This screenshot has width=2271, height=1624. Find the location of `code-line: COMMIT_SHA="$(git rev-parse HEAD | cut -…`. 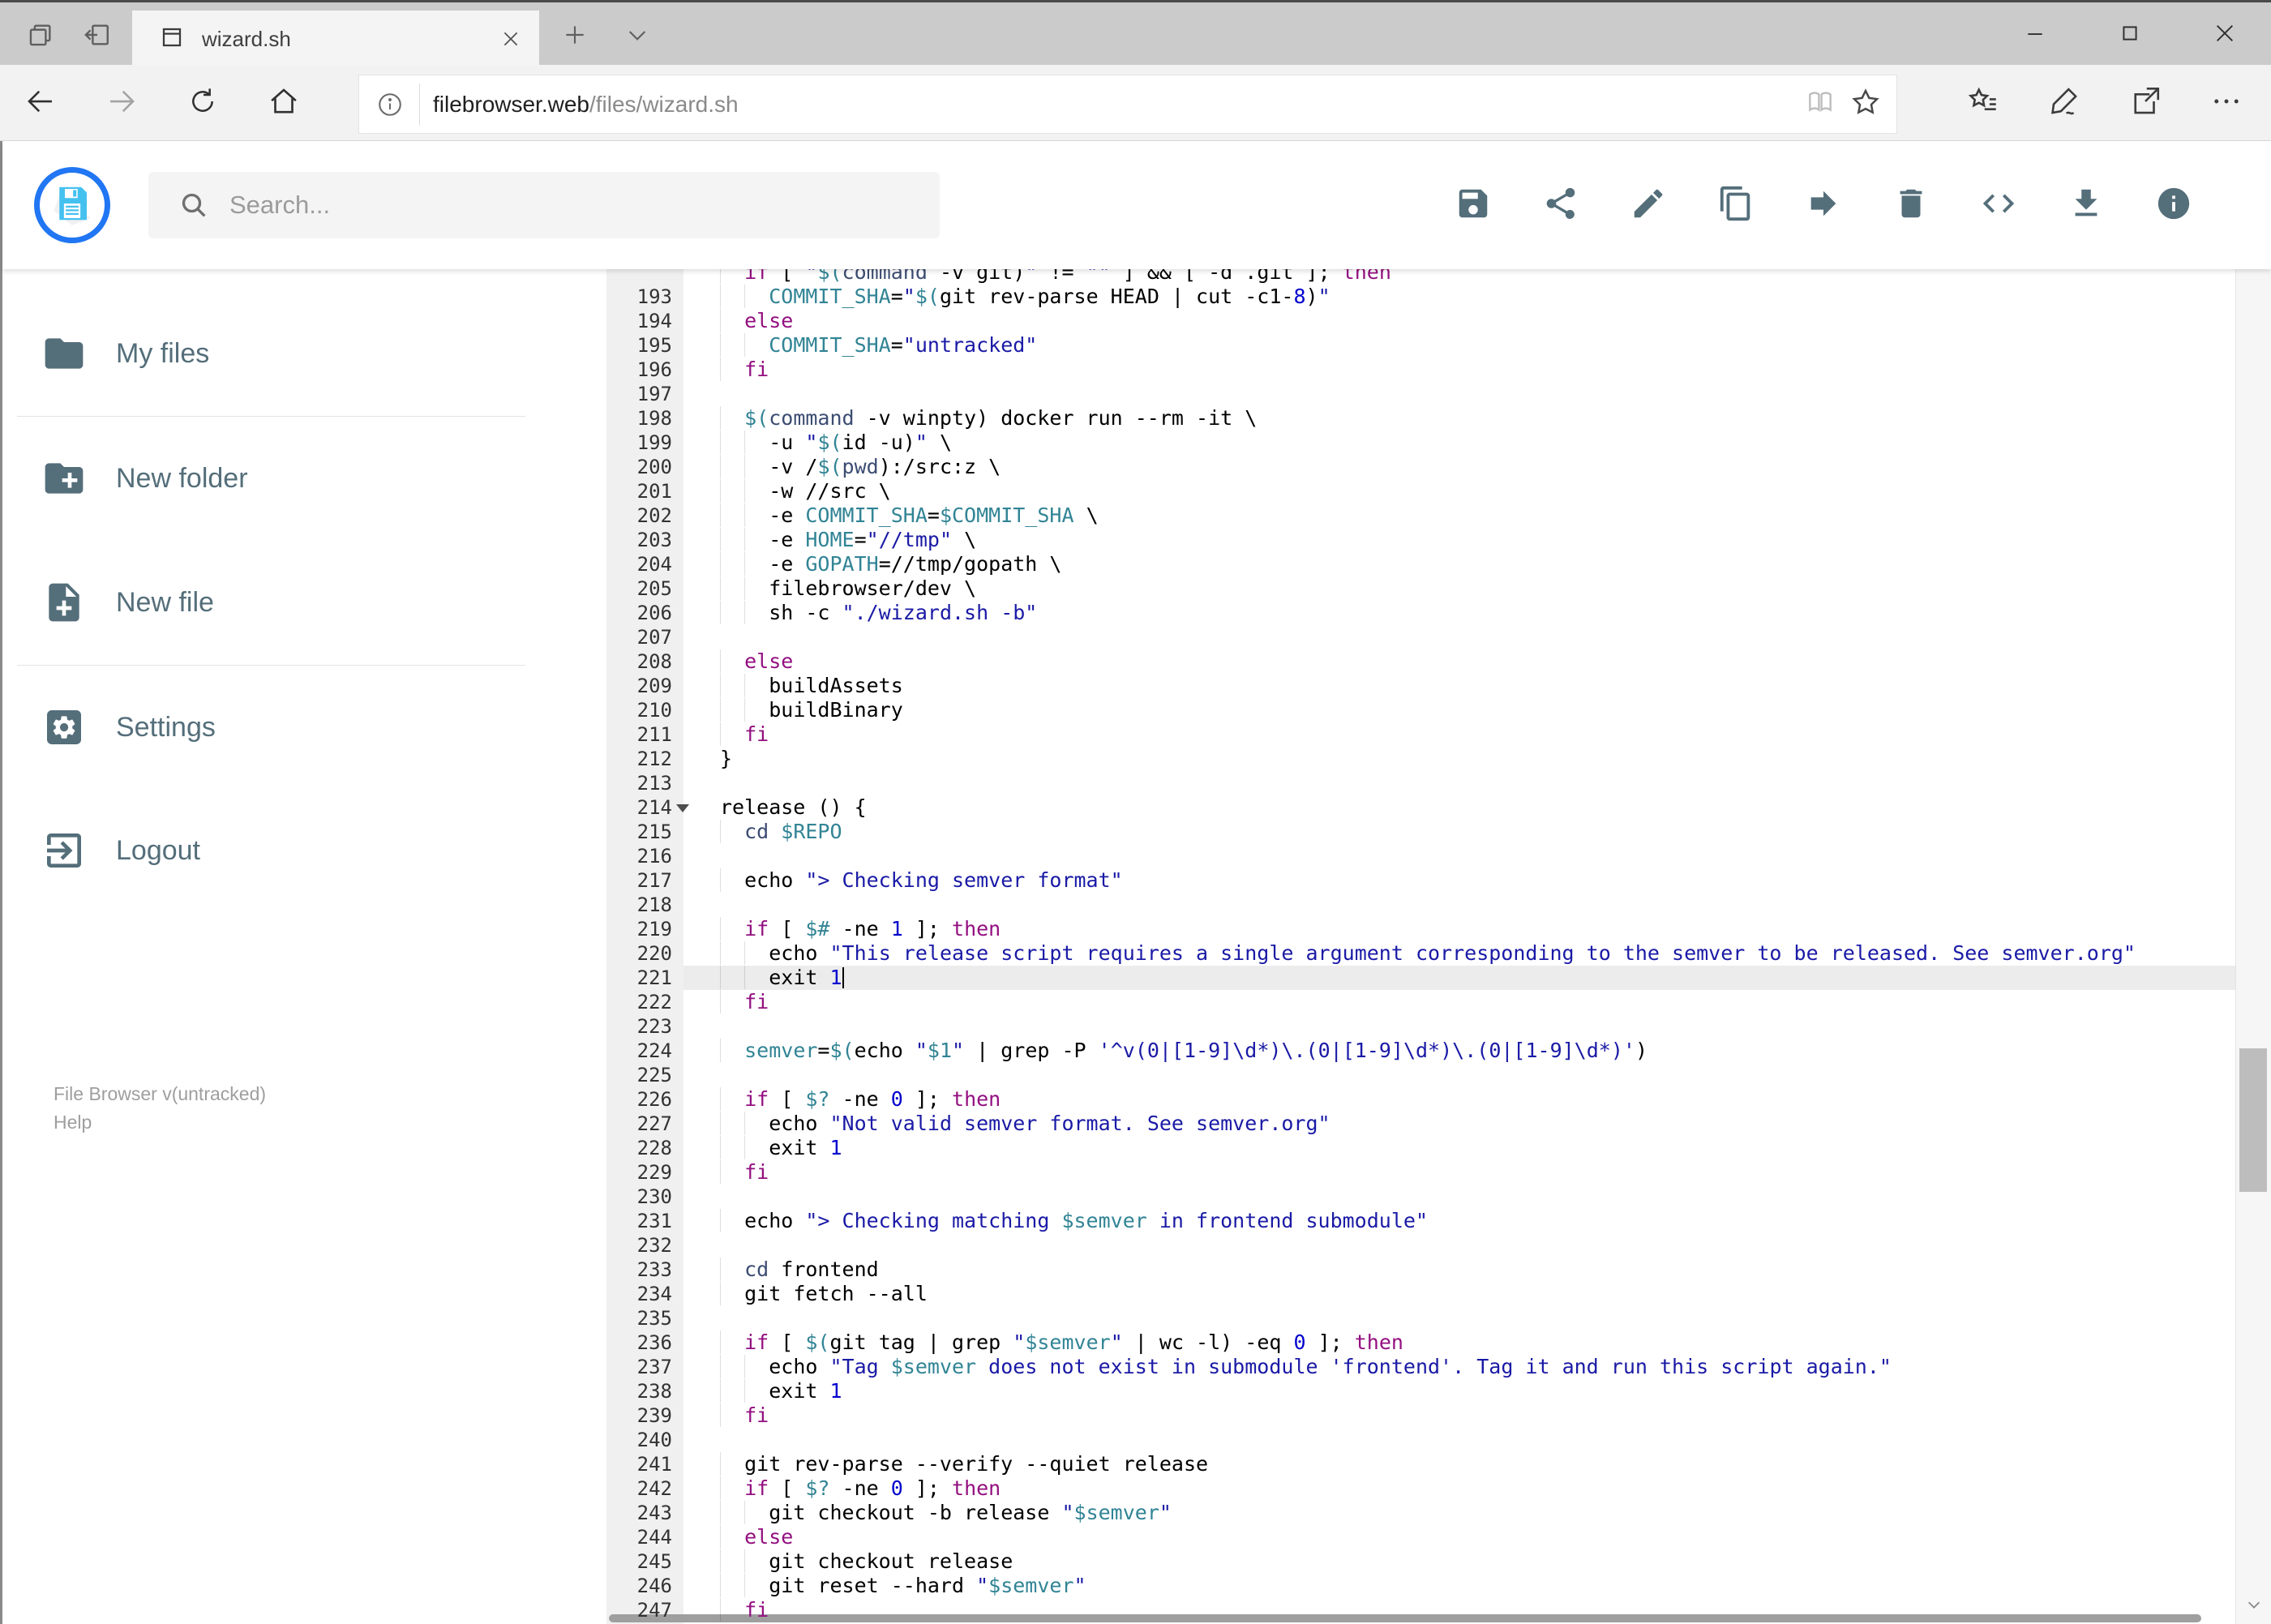

code-line: COMMIT_SHA="$(git rev-parse HEAD | cut -… is located at coordinates (1025, 297).